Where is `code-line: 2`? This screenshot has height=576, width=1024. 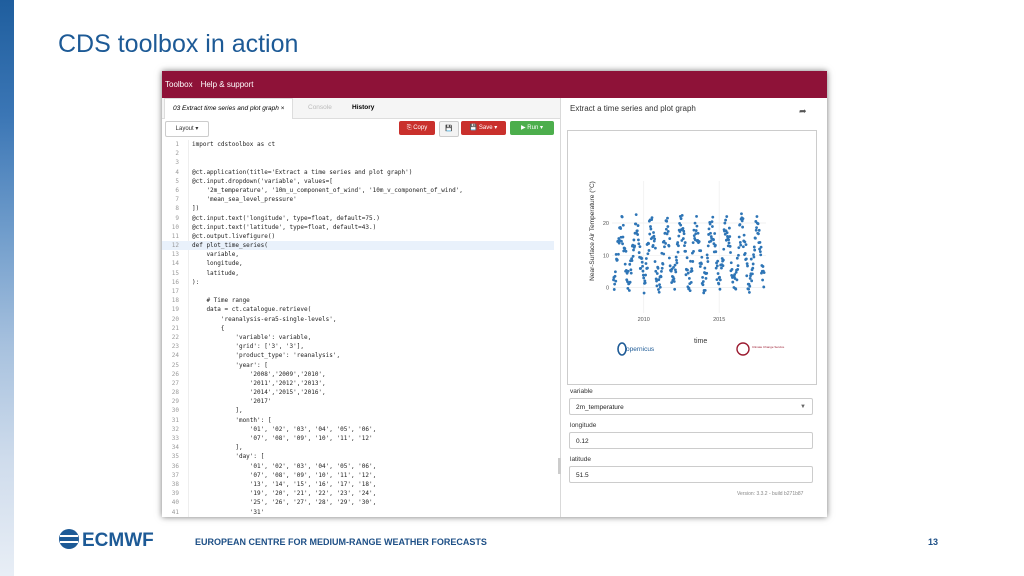 code-line: 2 is located at coordinates (358, 153).